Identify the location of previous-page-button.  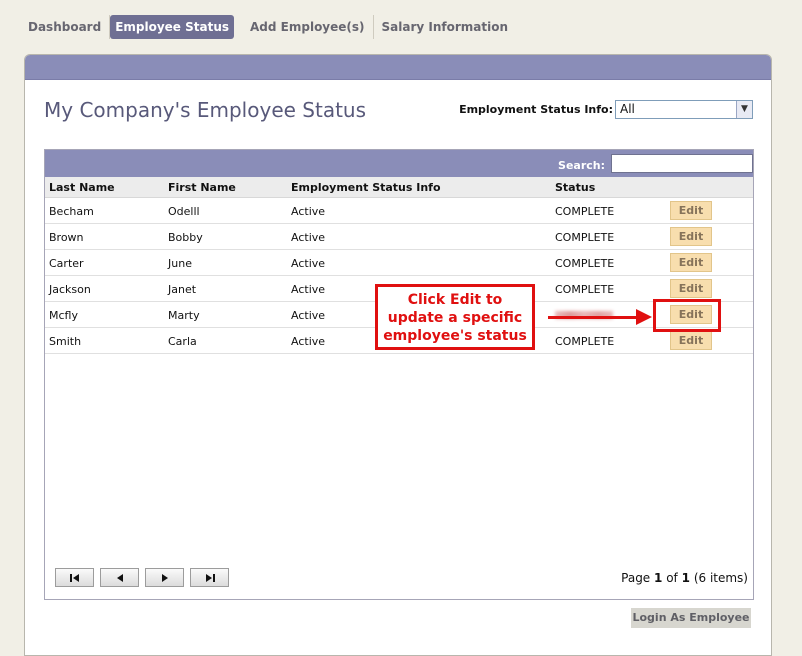
(119, 577).